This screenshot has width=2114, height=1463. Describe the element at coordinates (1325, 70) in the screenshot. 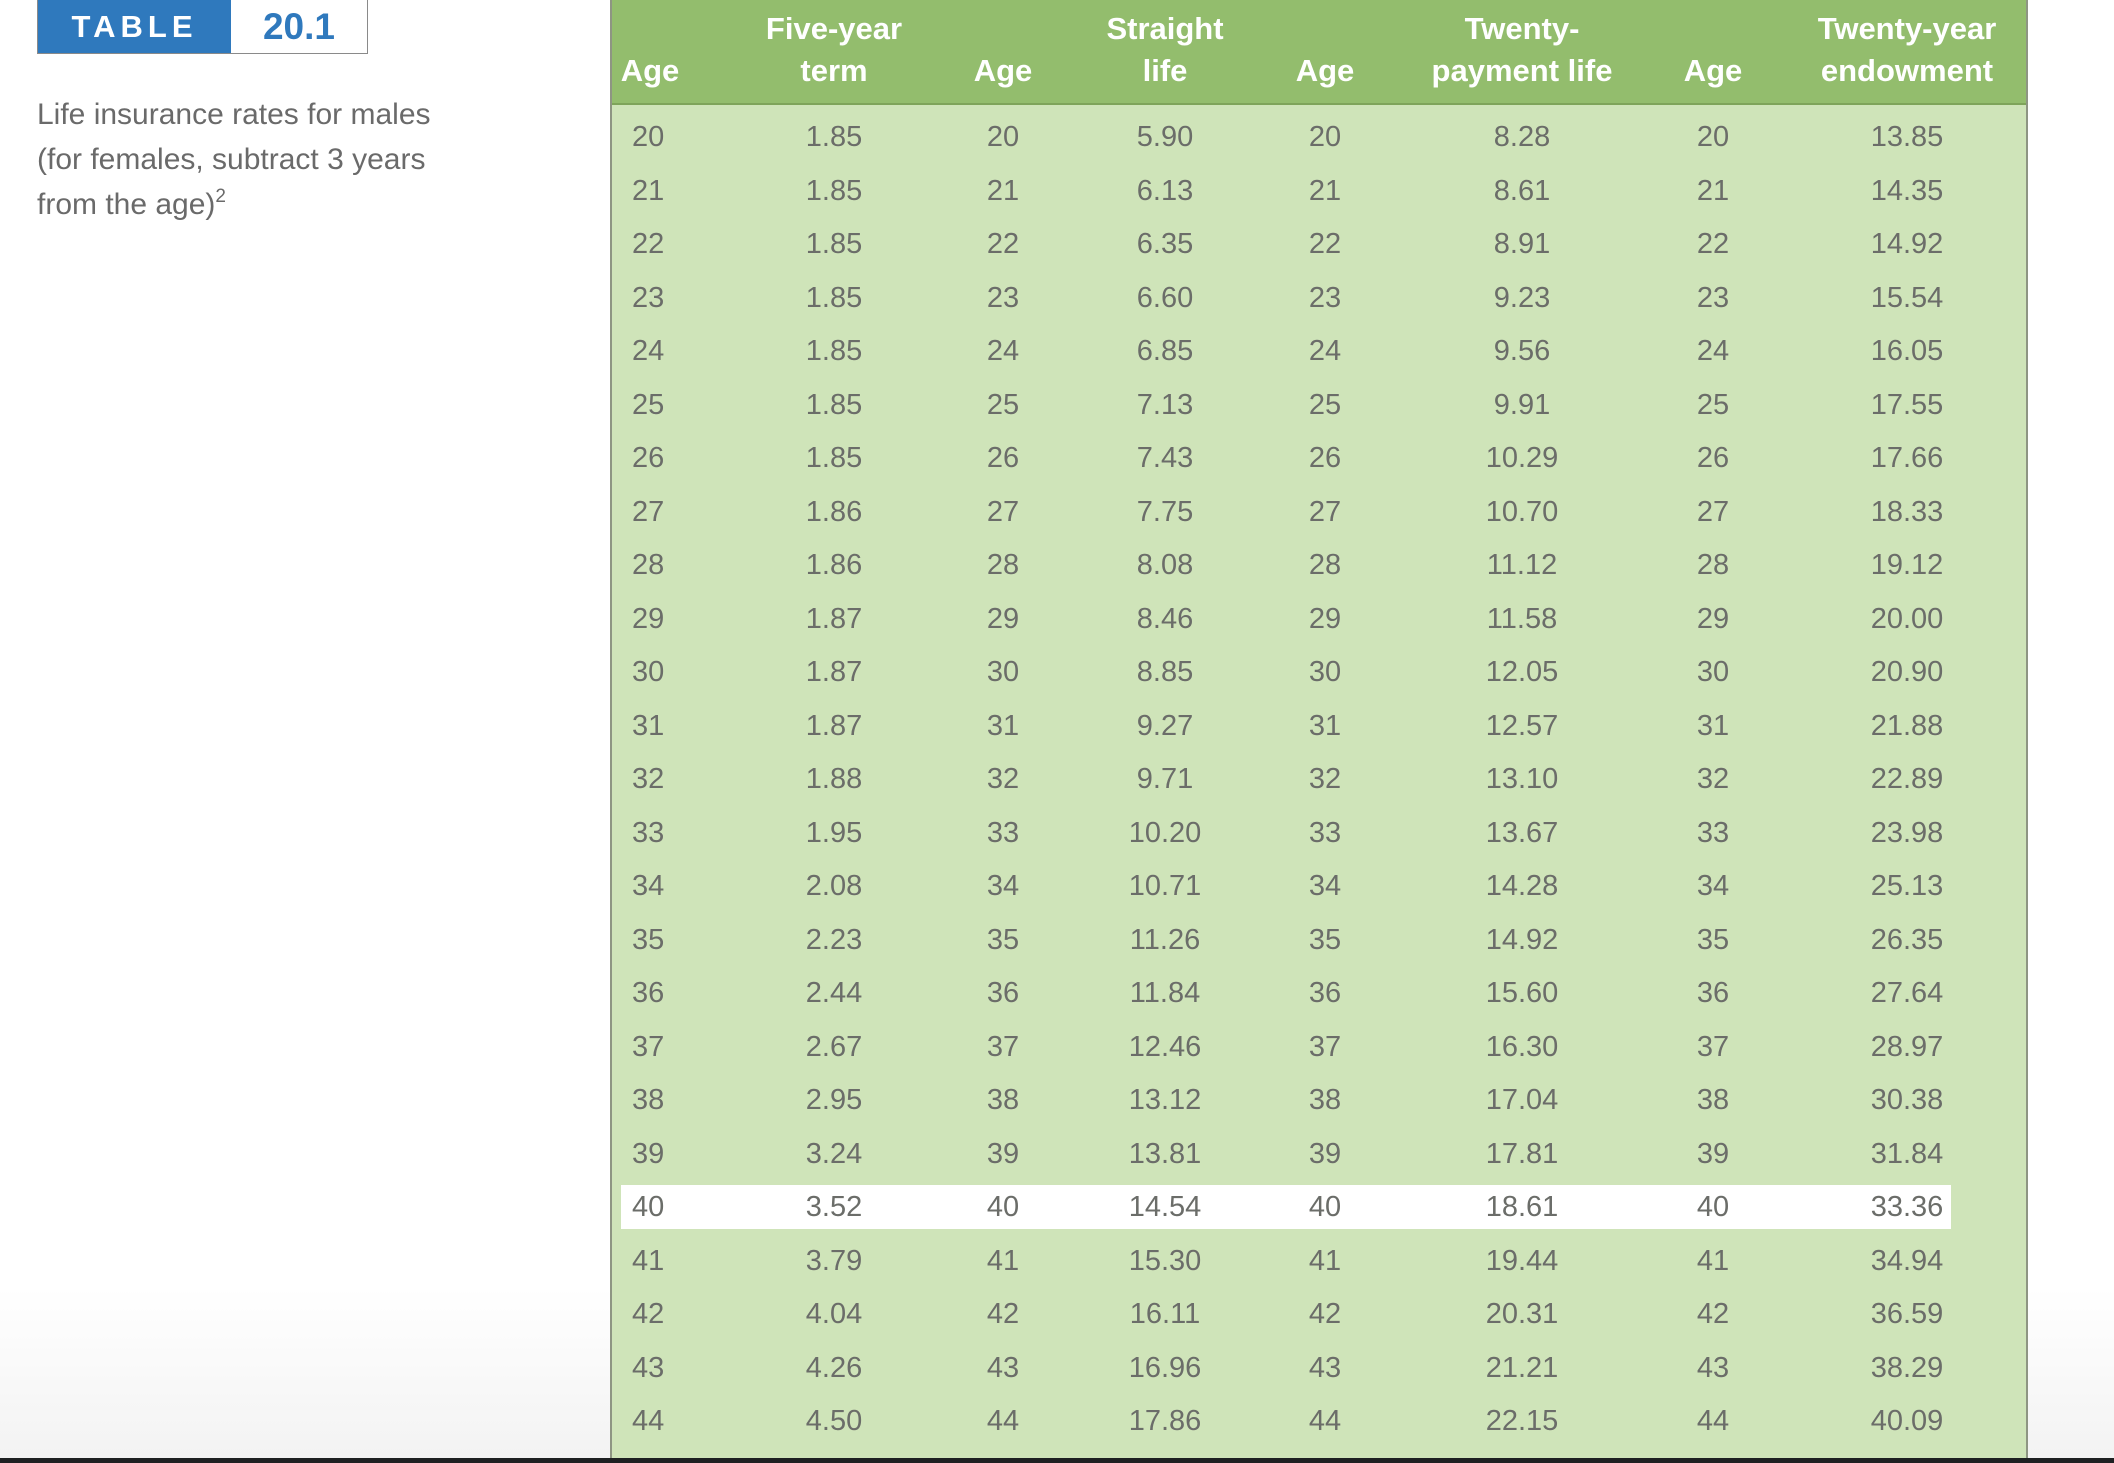

I see `header-line: Age` at that location.